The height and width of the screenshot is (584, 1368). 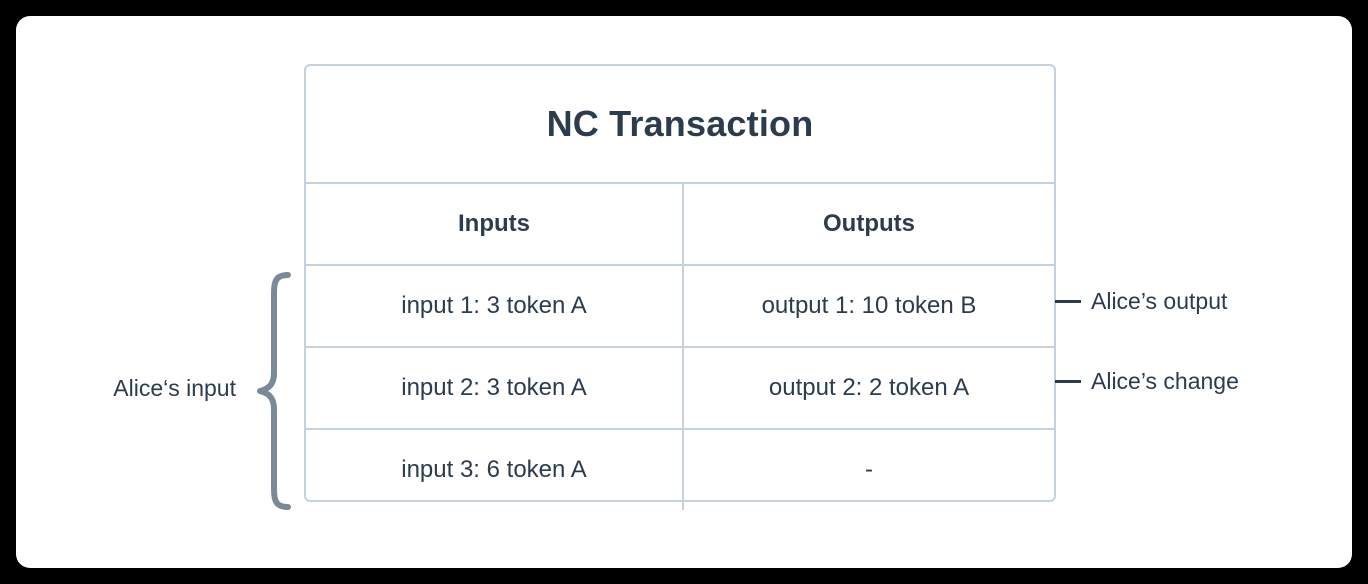 What do you see at coordinates (495, 470) in the screenshot?
I see `input-cell-3: input 3: 6 token A` at bounding box center [495, 470].